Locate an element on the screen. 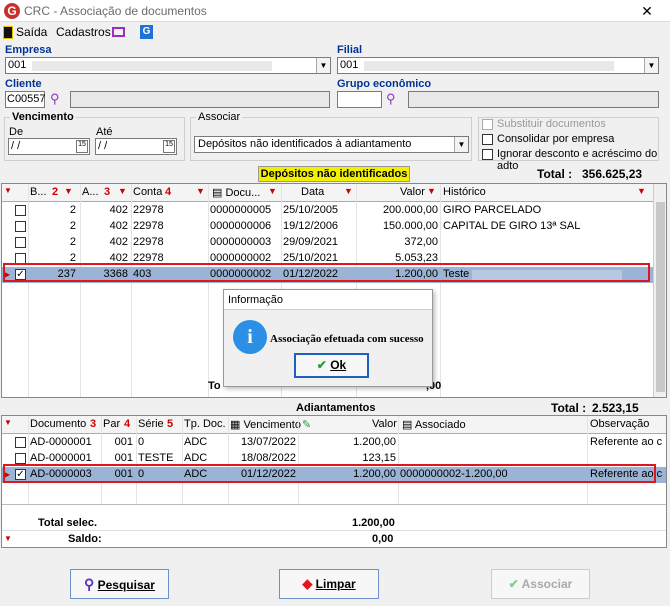  substituir-label: Substituir documentos is located at coordinates (551, 124).